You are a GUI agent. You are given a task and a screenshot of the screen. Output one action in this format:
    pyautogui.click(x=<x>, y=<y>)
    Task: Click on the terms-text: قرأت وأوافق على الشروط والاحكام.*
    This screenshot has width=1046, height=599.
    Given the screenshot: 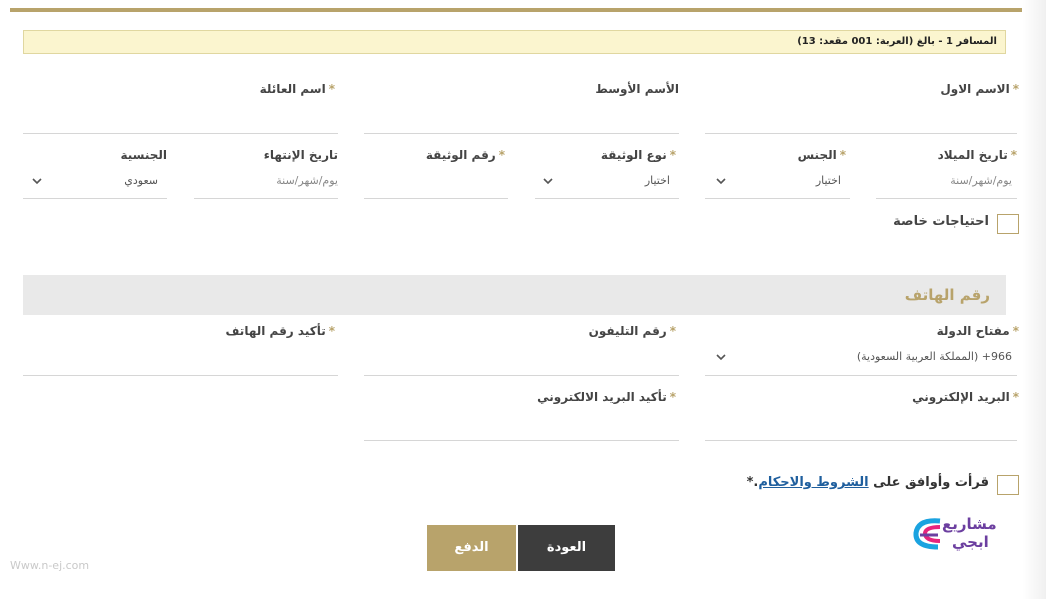 What is the action you would take?
    pyautogui.click(x=867, y=482)
    